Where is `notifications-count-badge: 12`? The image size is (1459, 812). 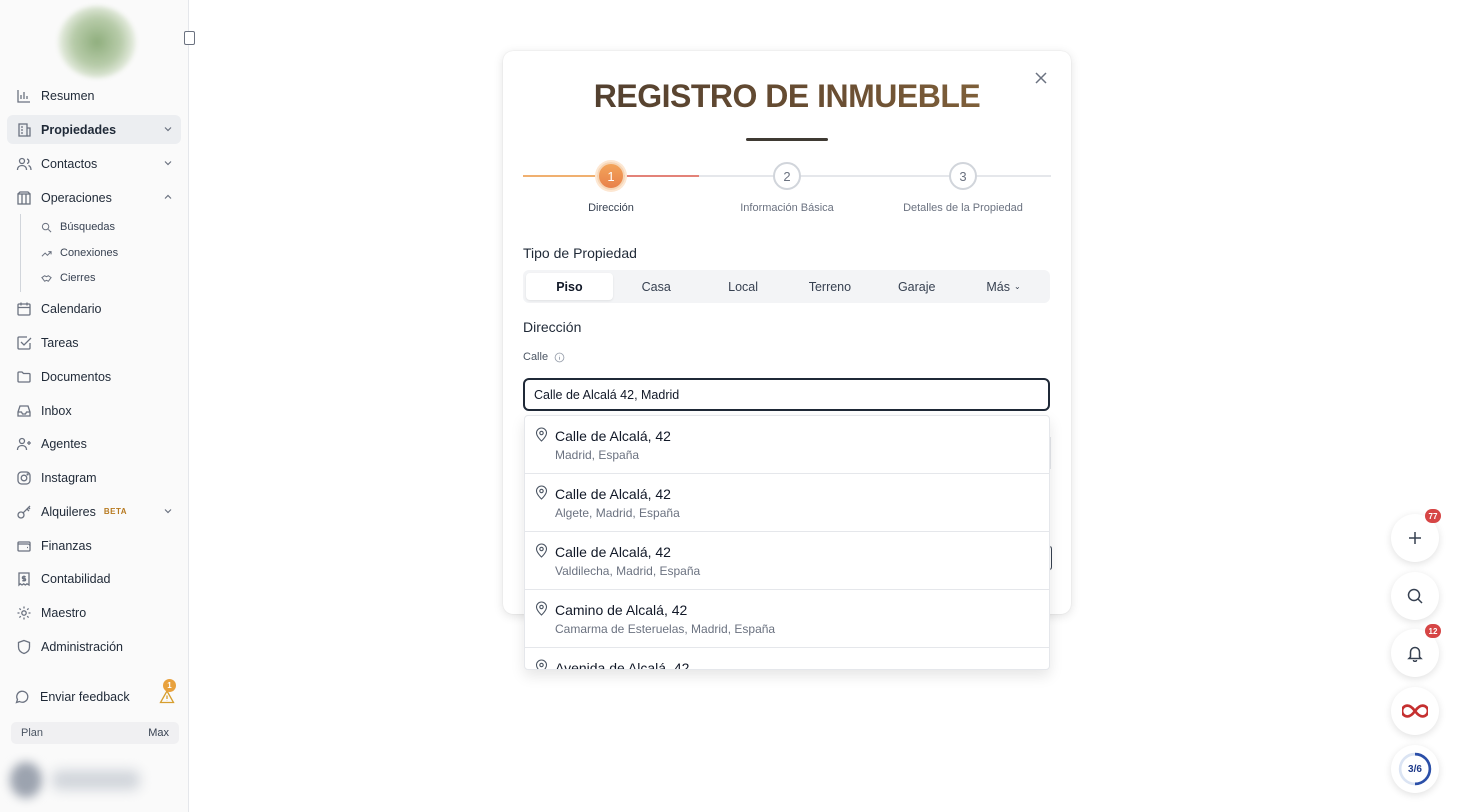
notifications-count-badge: 12 is located at coordinates (1433, 631).